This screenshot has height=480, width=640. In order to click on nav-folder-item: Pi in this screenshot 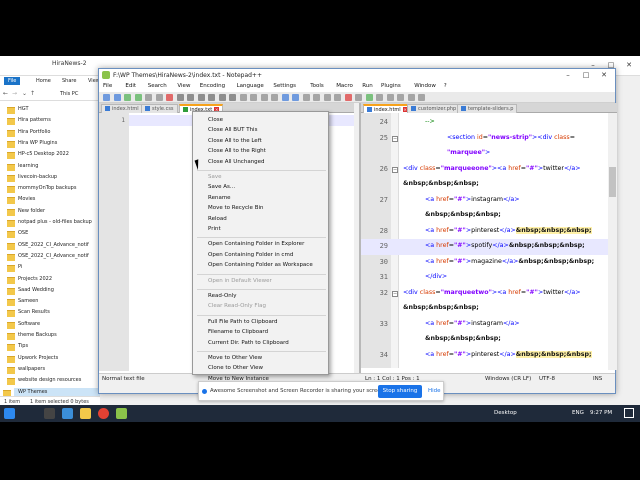, I will do `click(14, 268)`.